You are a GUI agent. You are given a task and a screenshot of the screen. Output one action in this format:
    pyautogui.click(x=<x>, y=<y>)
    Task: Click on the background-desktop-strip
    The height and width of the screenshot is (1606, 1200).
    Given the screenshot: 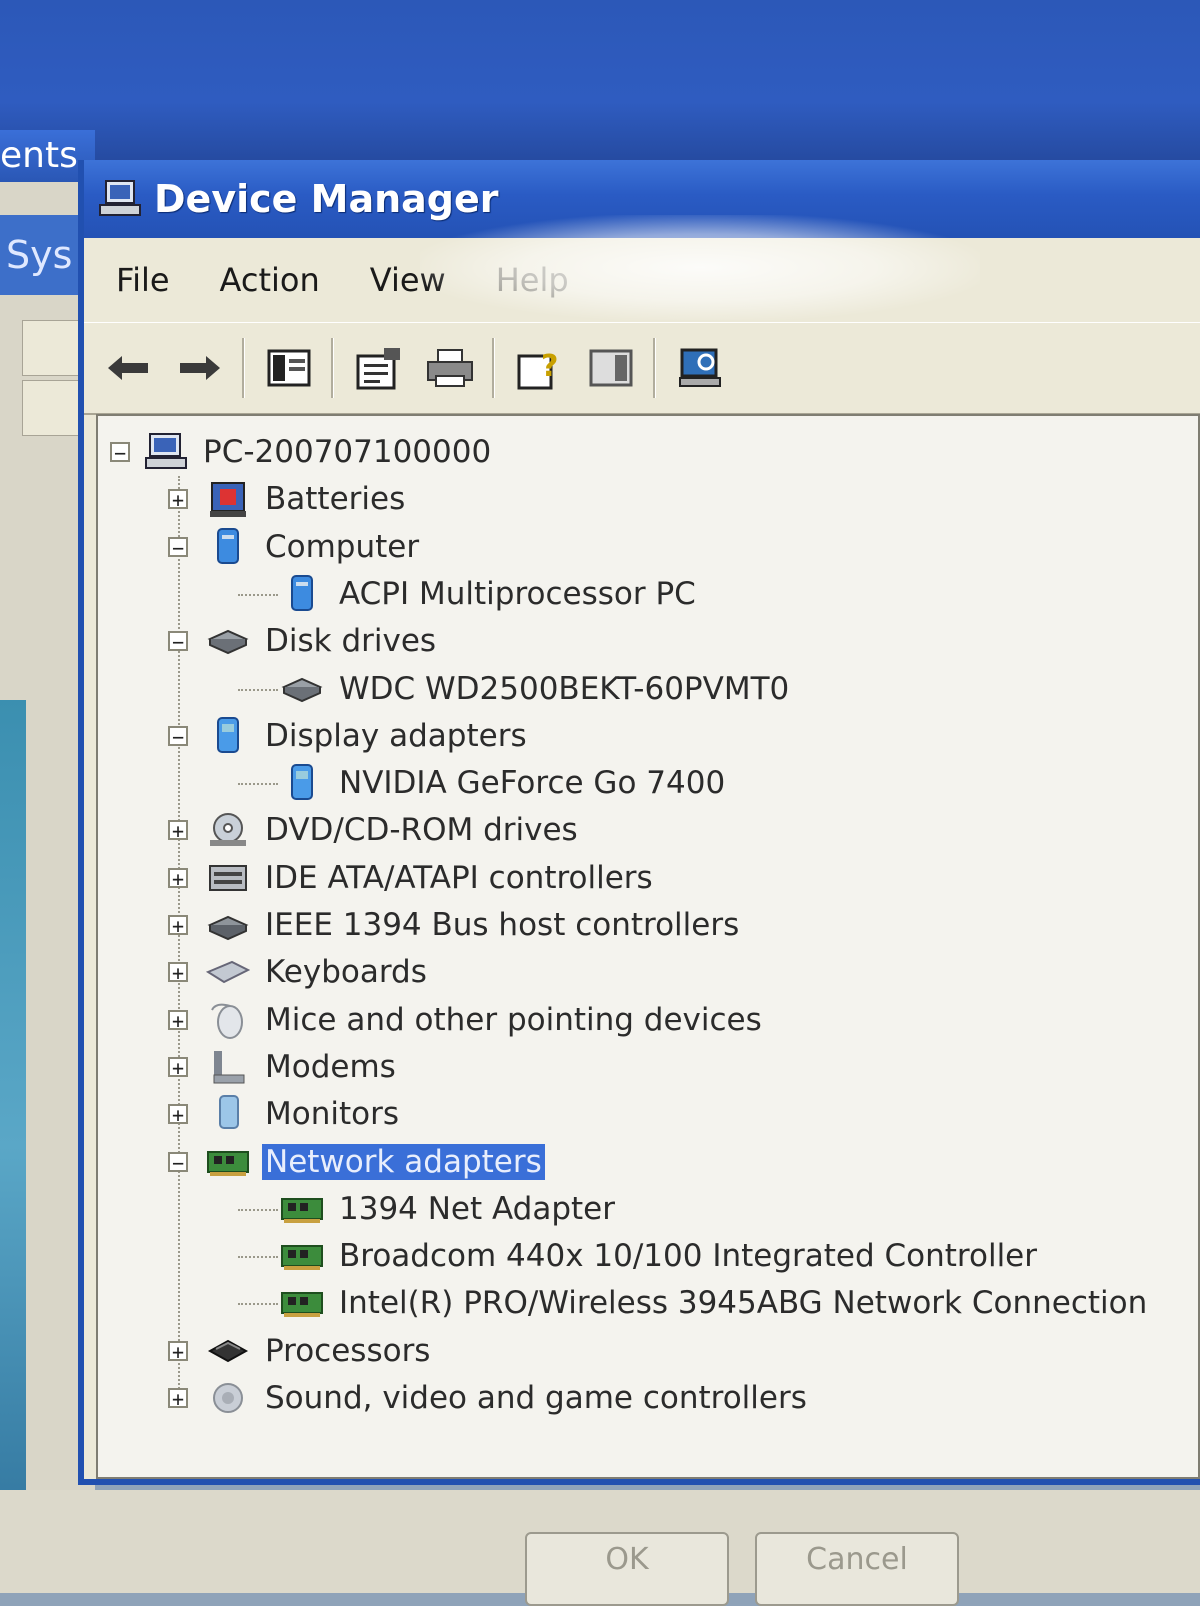 What is the action you would take?
    pyautogui.click(x=13, y=1146)
    